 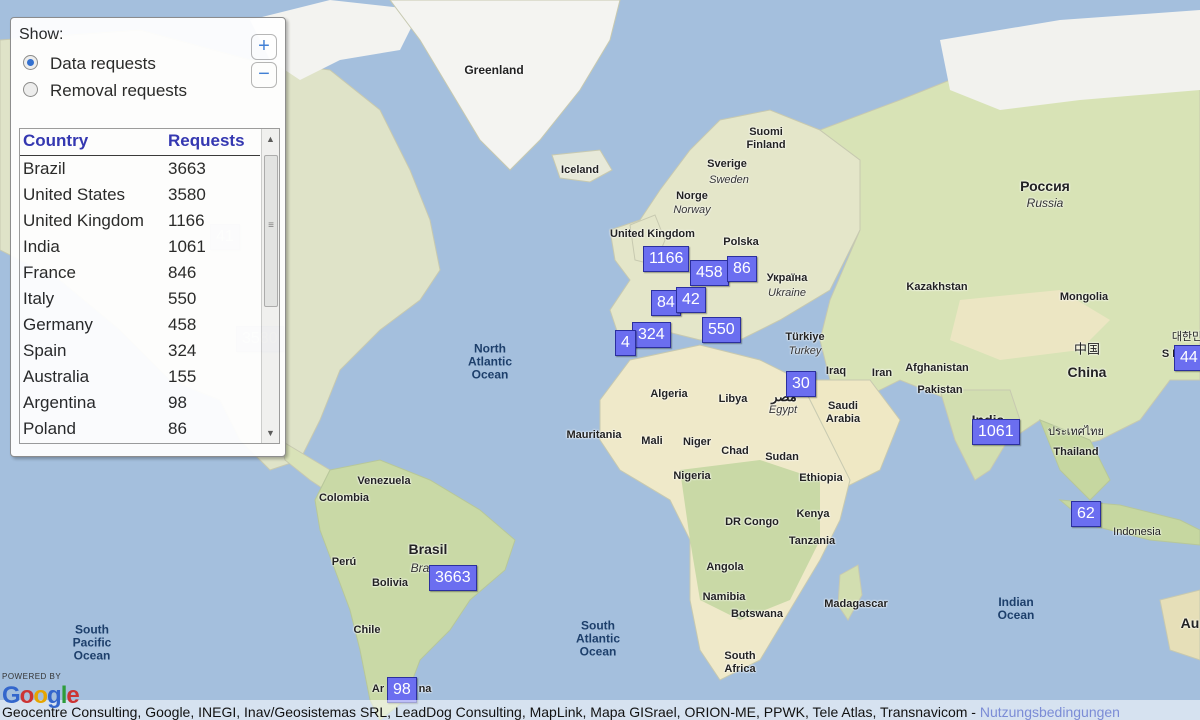 I want to click on marker-poland: 86, so click(x=742, y=269).